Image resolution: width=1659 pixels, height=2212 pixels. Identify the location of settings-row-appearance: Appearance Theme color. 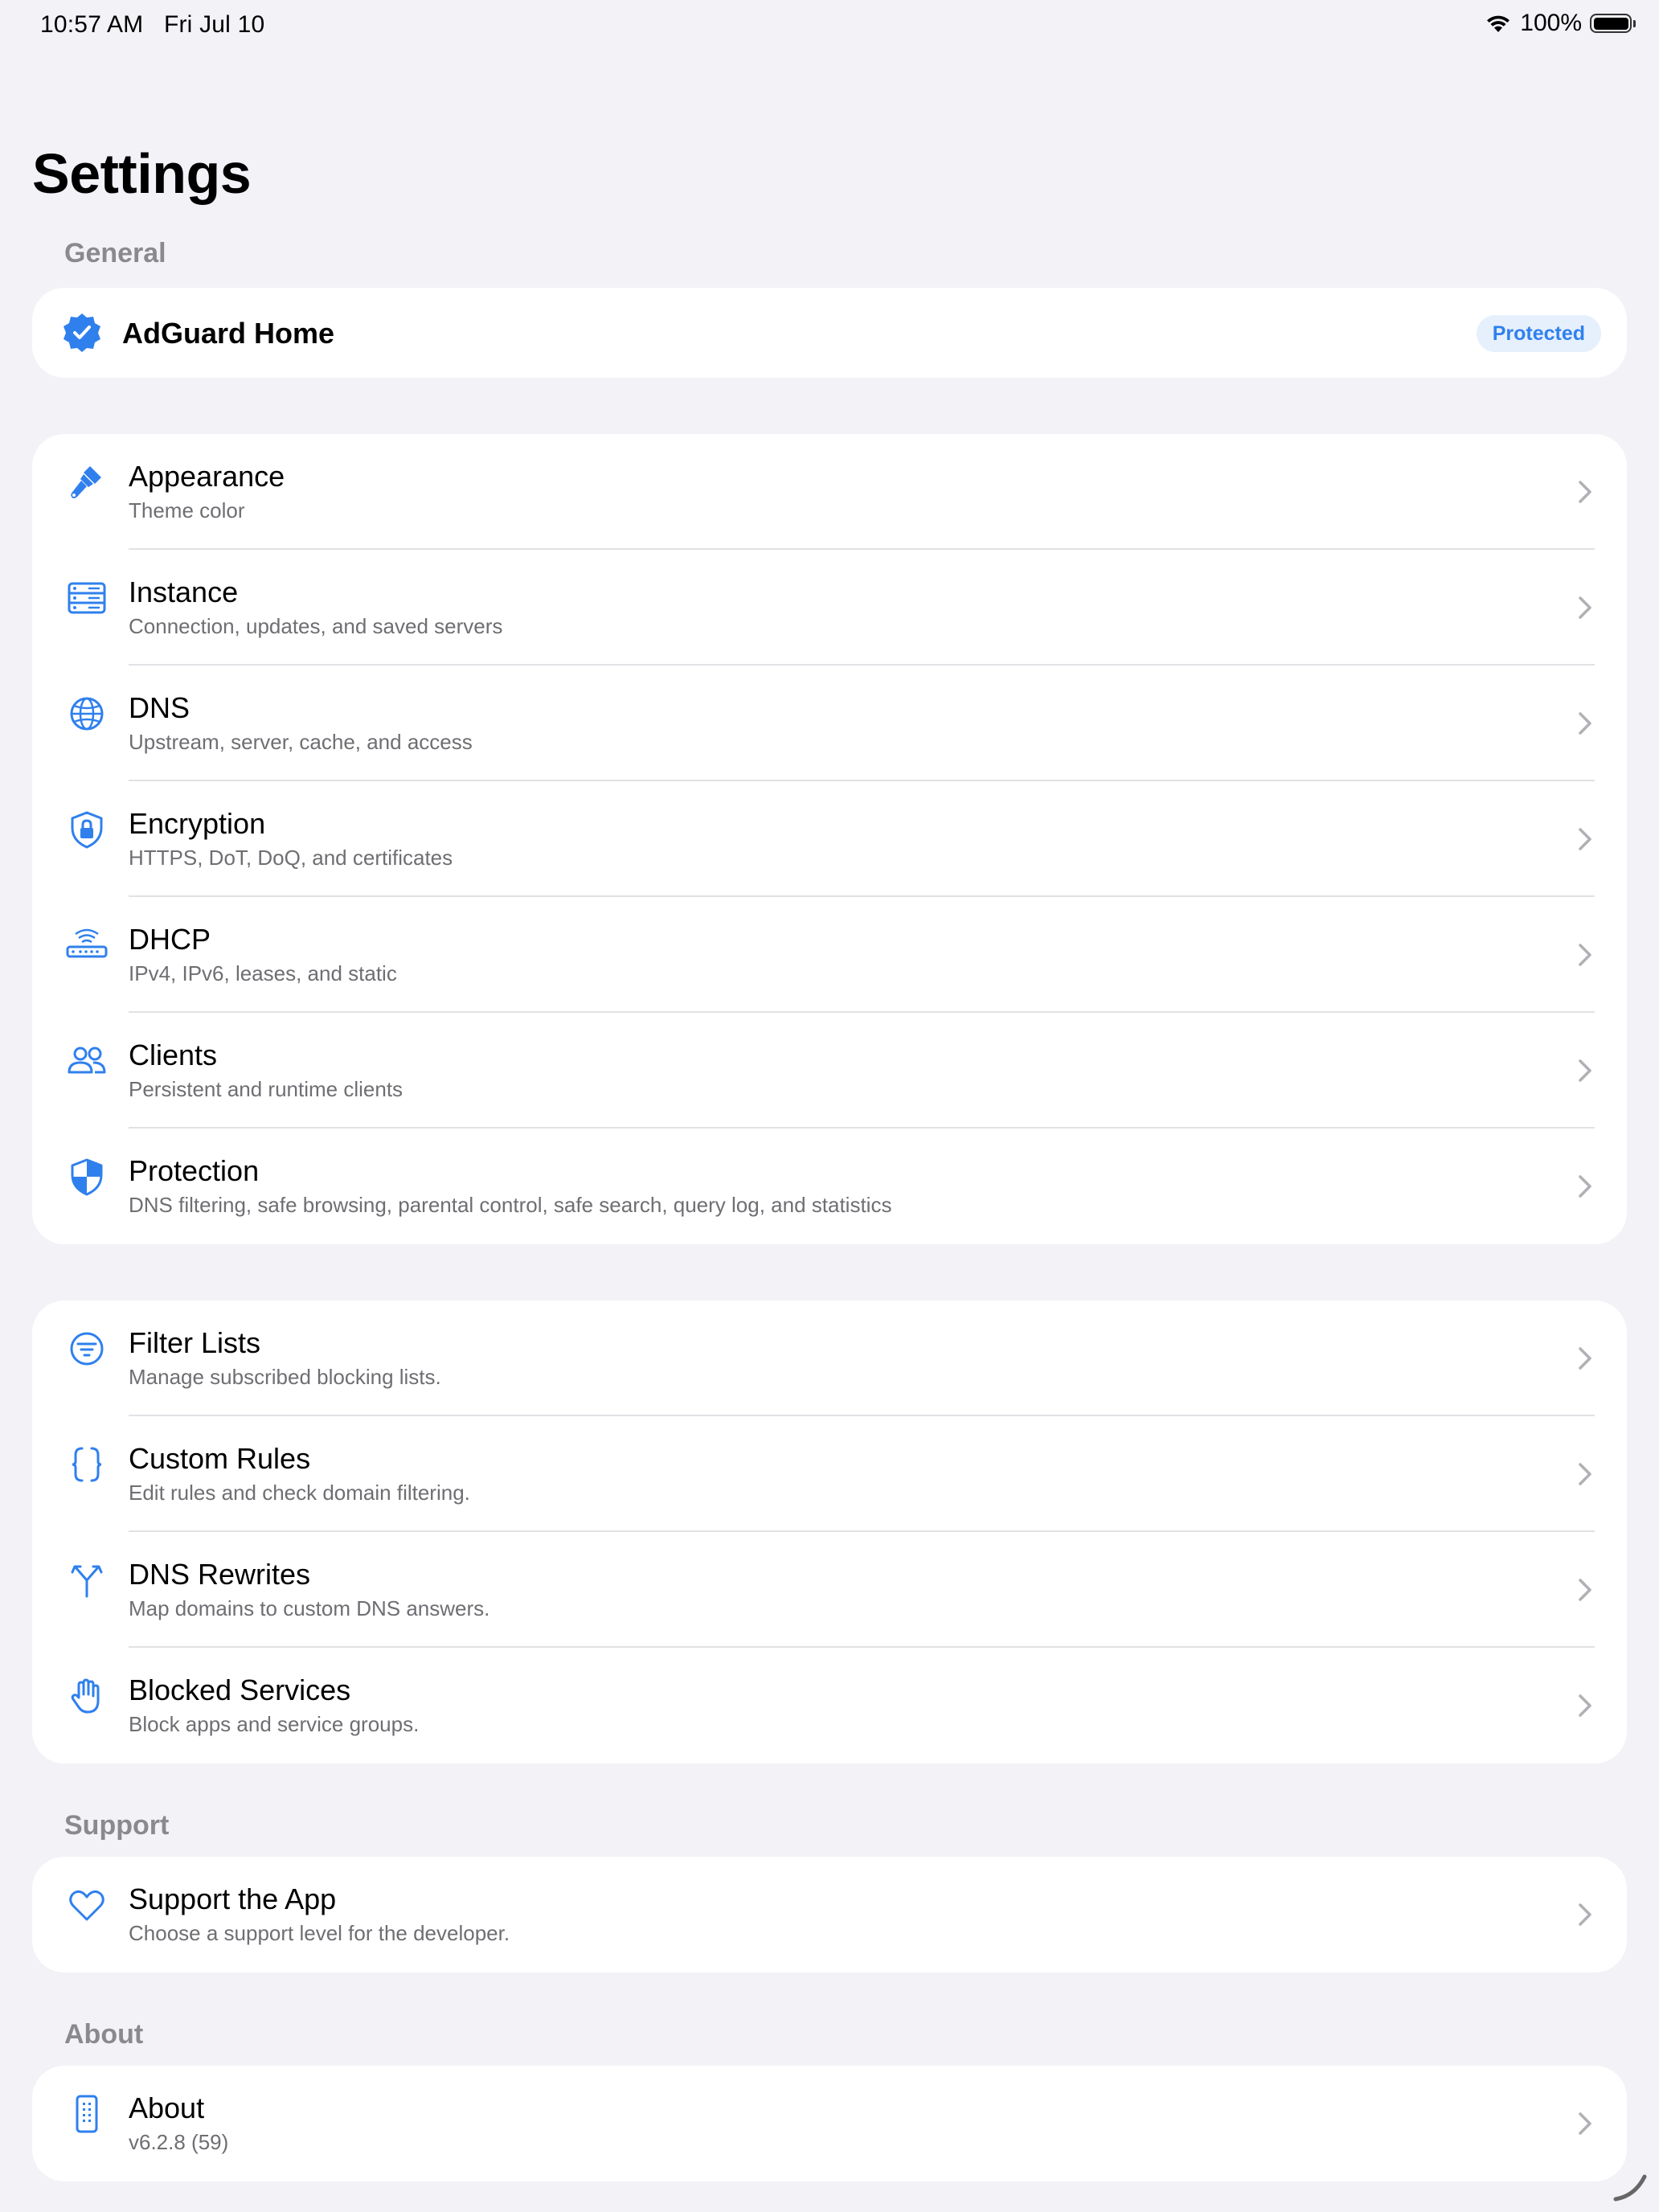
(829, 492).